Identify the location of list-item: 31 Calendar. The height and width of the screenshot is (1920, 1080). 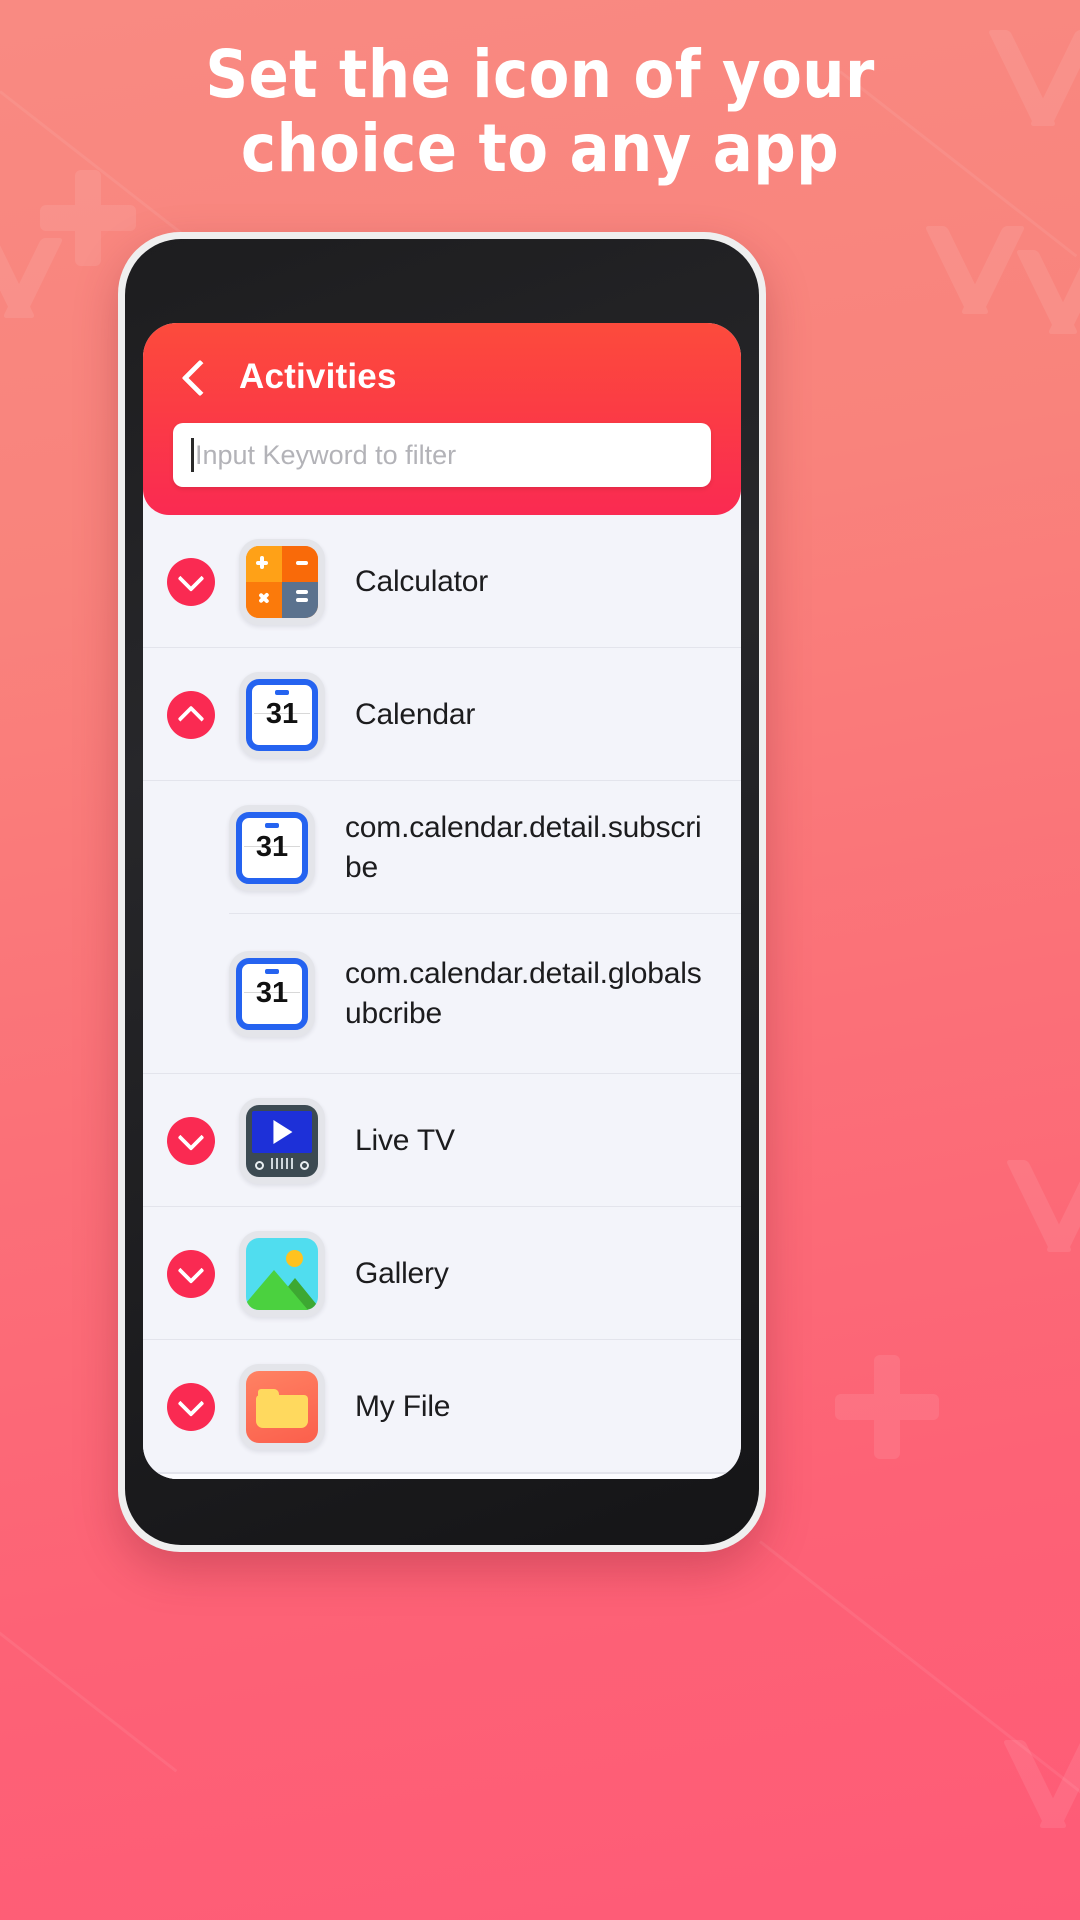
(442, 714).